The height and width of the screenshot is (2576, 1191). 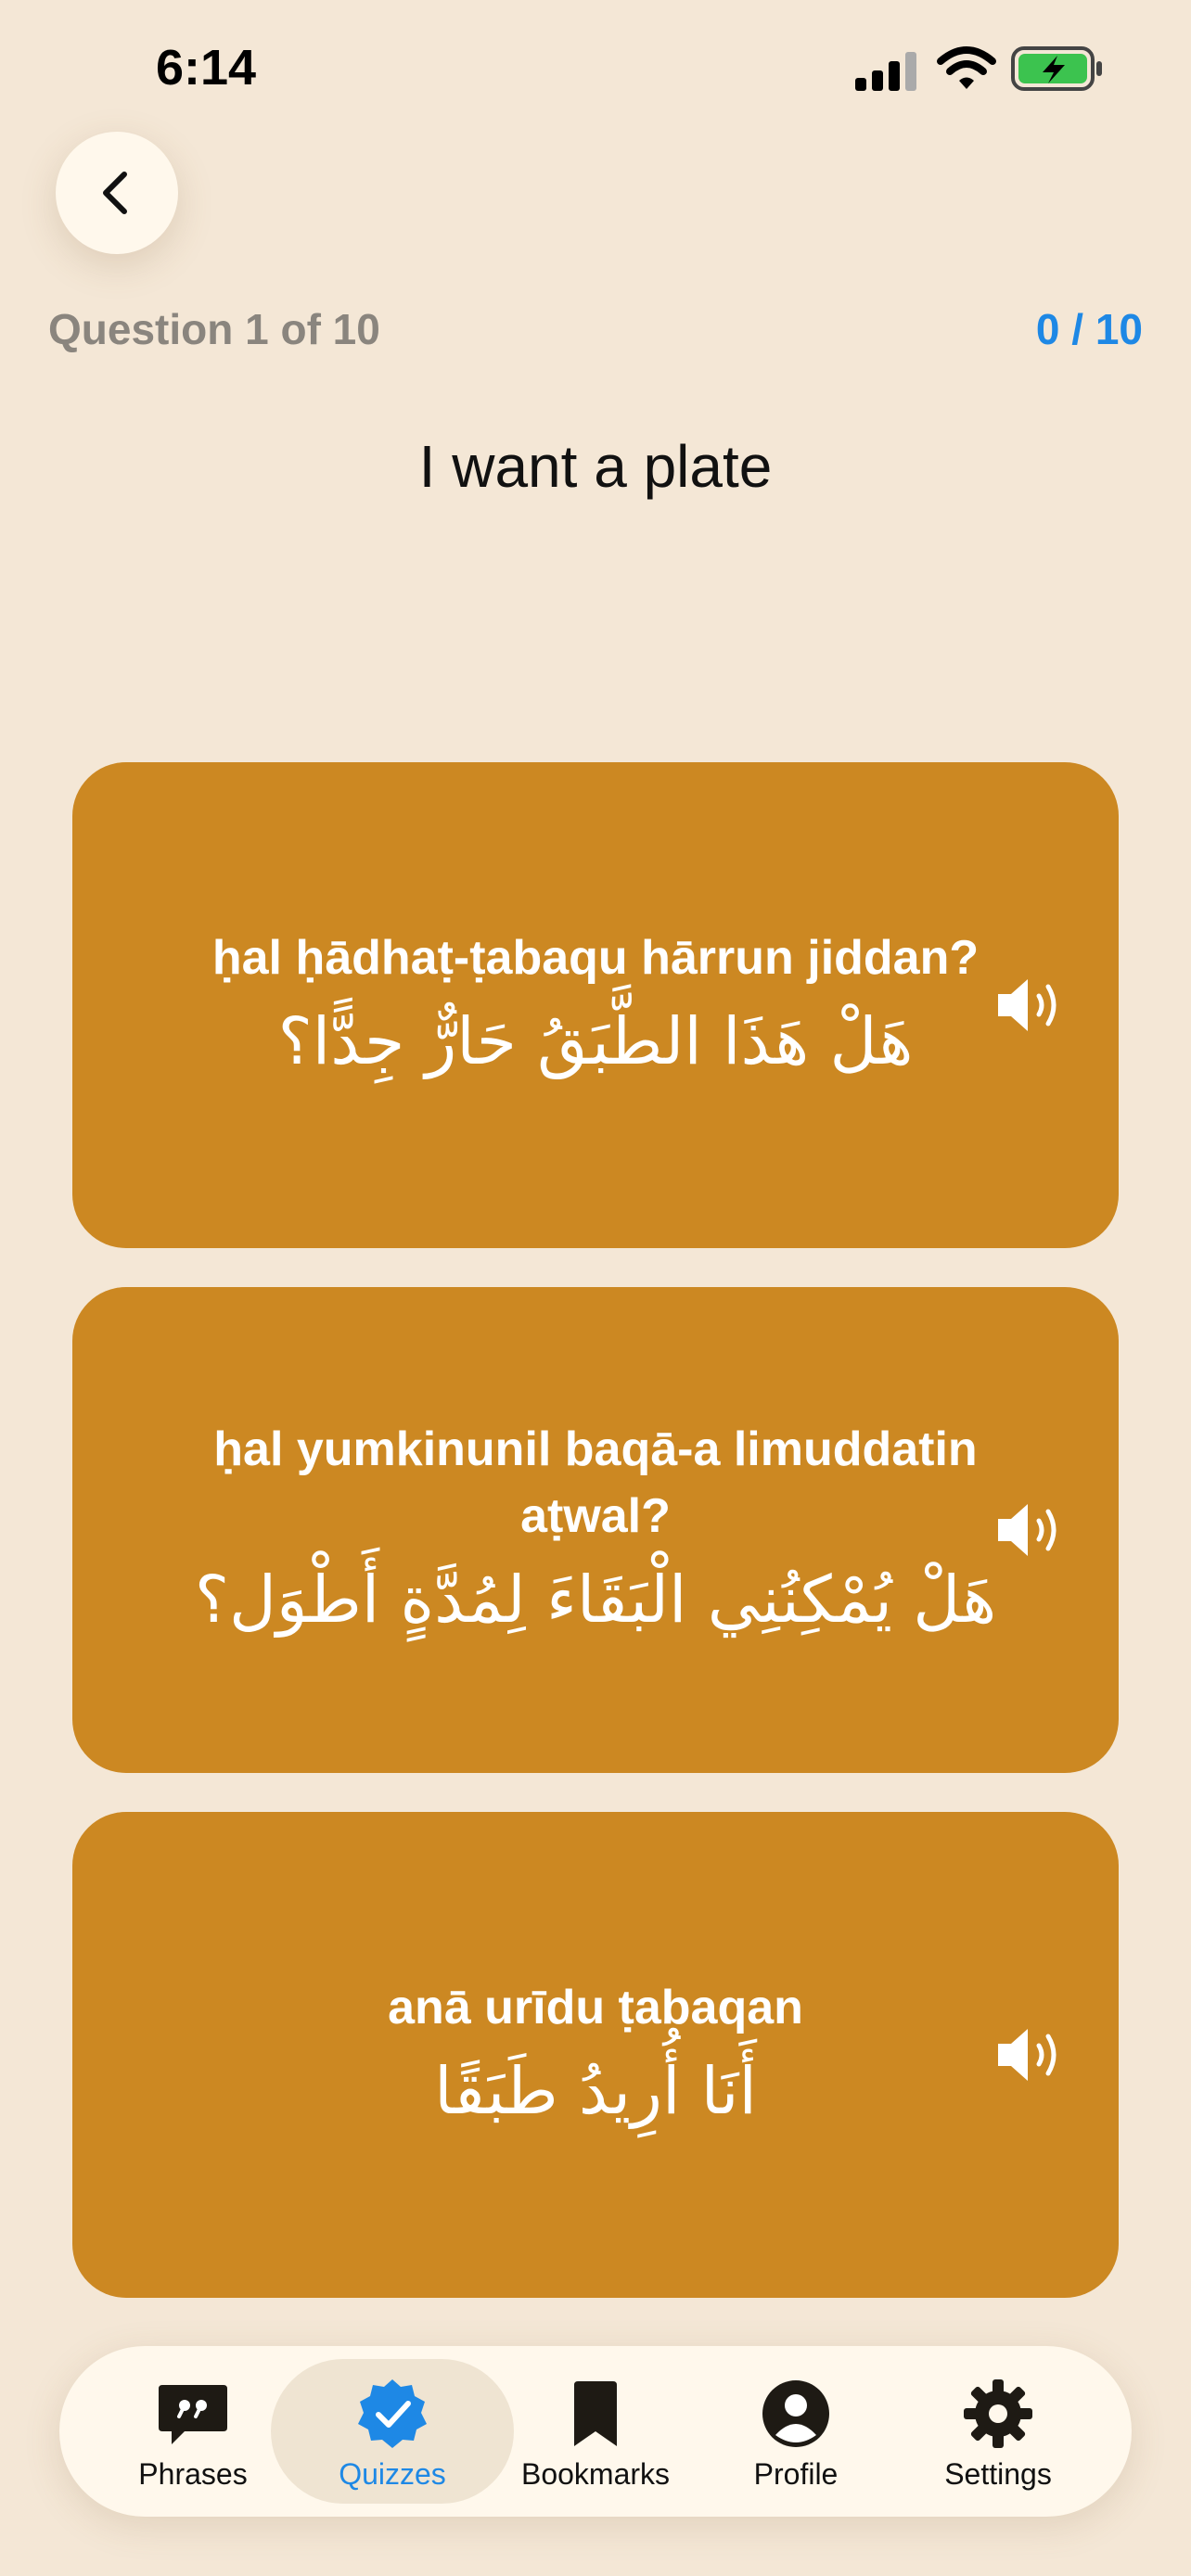 I want to click on option-transliteration: anā urīdu ṭabaqan, so click(x=595, y=2007).